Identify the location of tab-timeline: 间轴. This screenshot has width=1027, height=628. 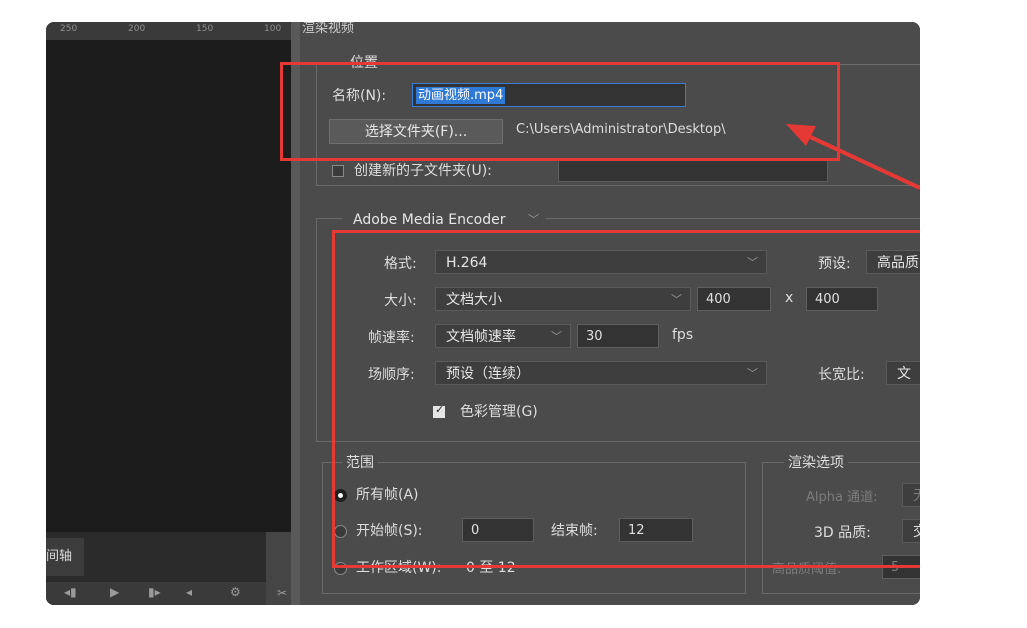
(65, 557).